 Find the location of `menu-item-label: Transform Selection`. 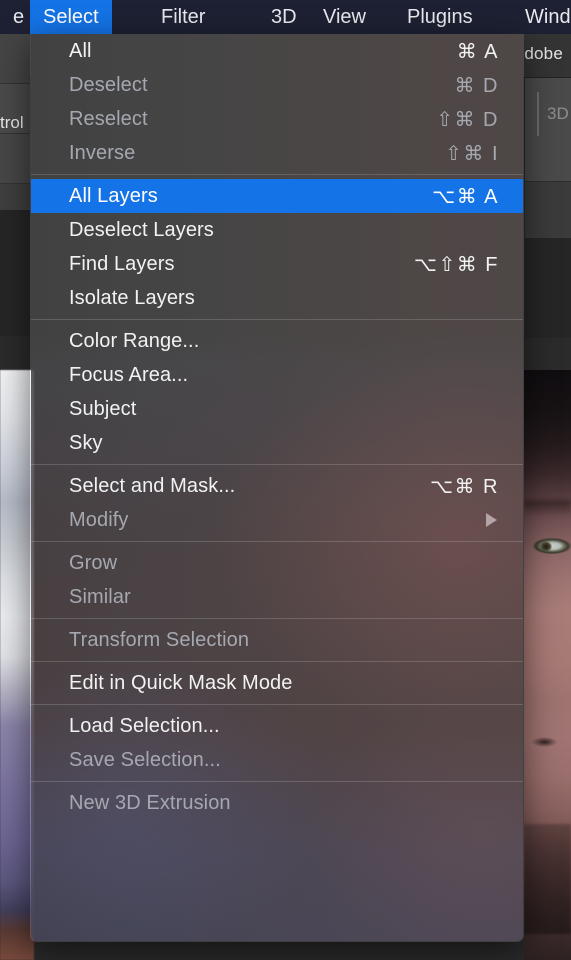

menu-item-label: Transform Selection is located at coordinates (159, 639).